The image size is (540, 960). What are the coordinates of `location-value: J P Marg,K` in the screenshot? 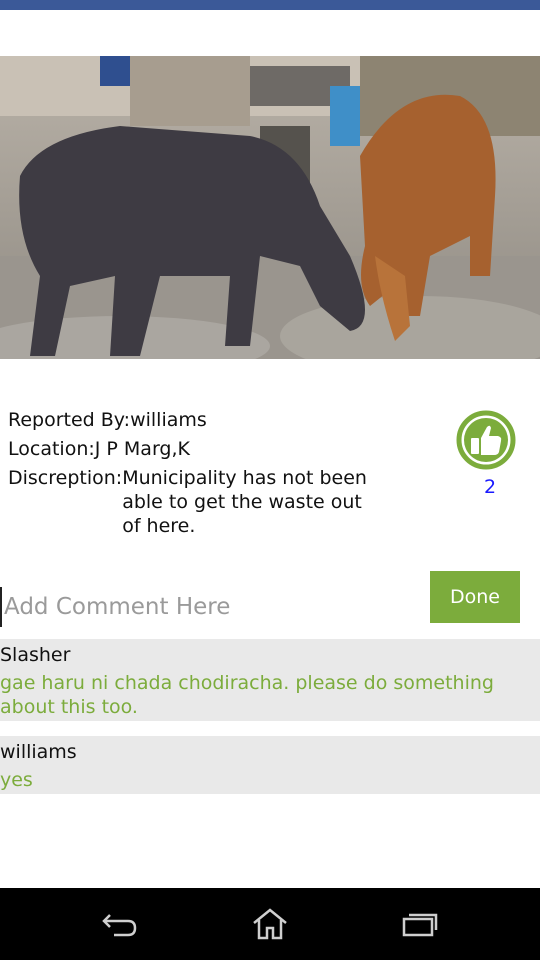 It's located at (142, 449).